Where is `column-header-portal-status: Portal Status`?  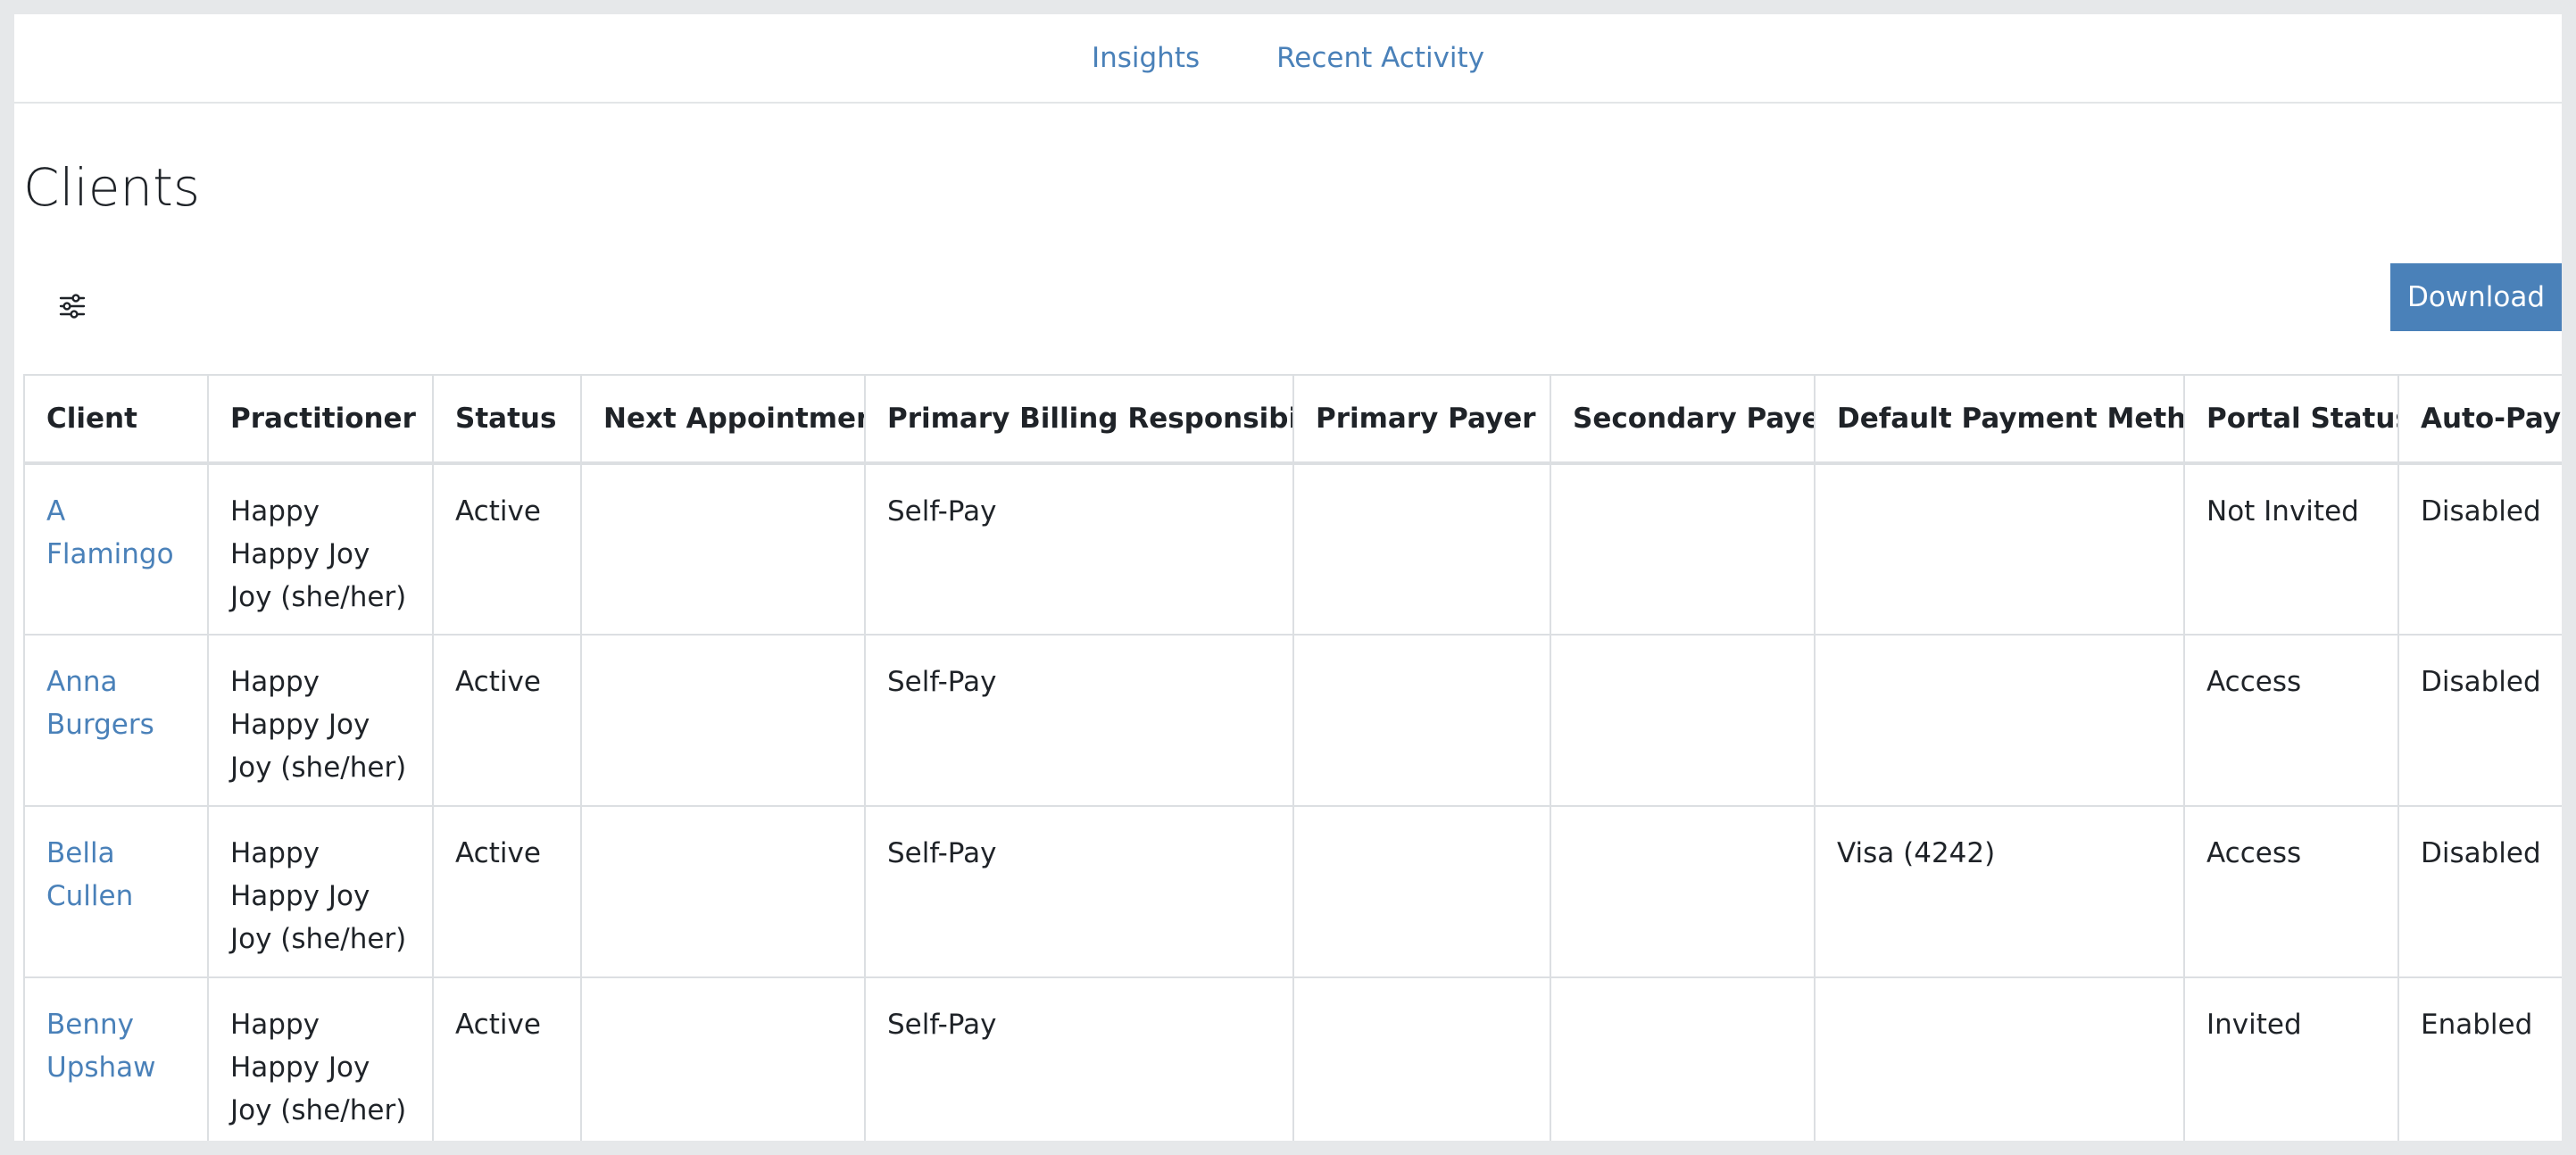 column-header-portal-status: Portal Status is located at coordinates (2291, 419).